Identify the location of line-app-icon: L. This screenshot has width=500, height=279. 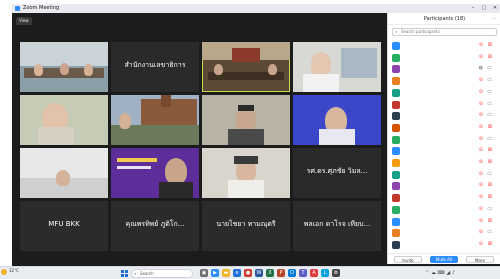
(325, 273).